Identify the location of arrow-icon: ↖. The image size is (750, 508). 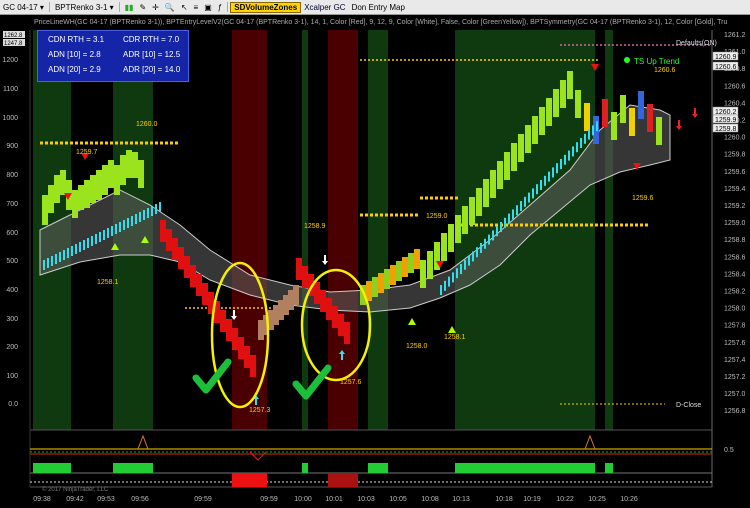
(184, 7).